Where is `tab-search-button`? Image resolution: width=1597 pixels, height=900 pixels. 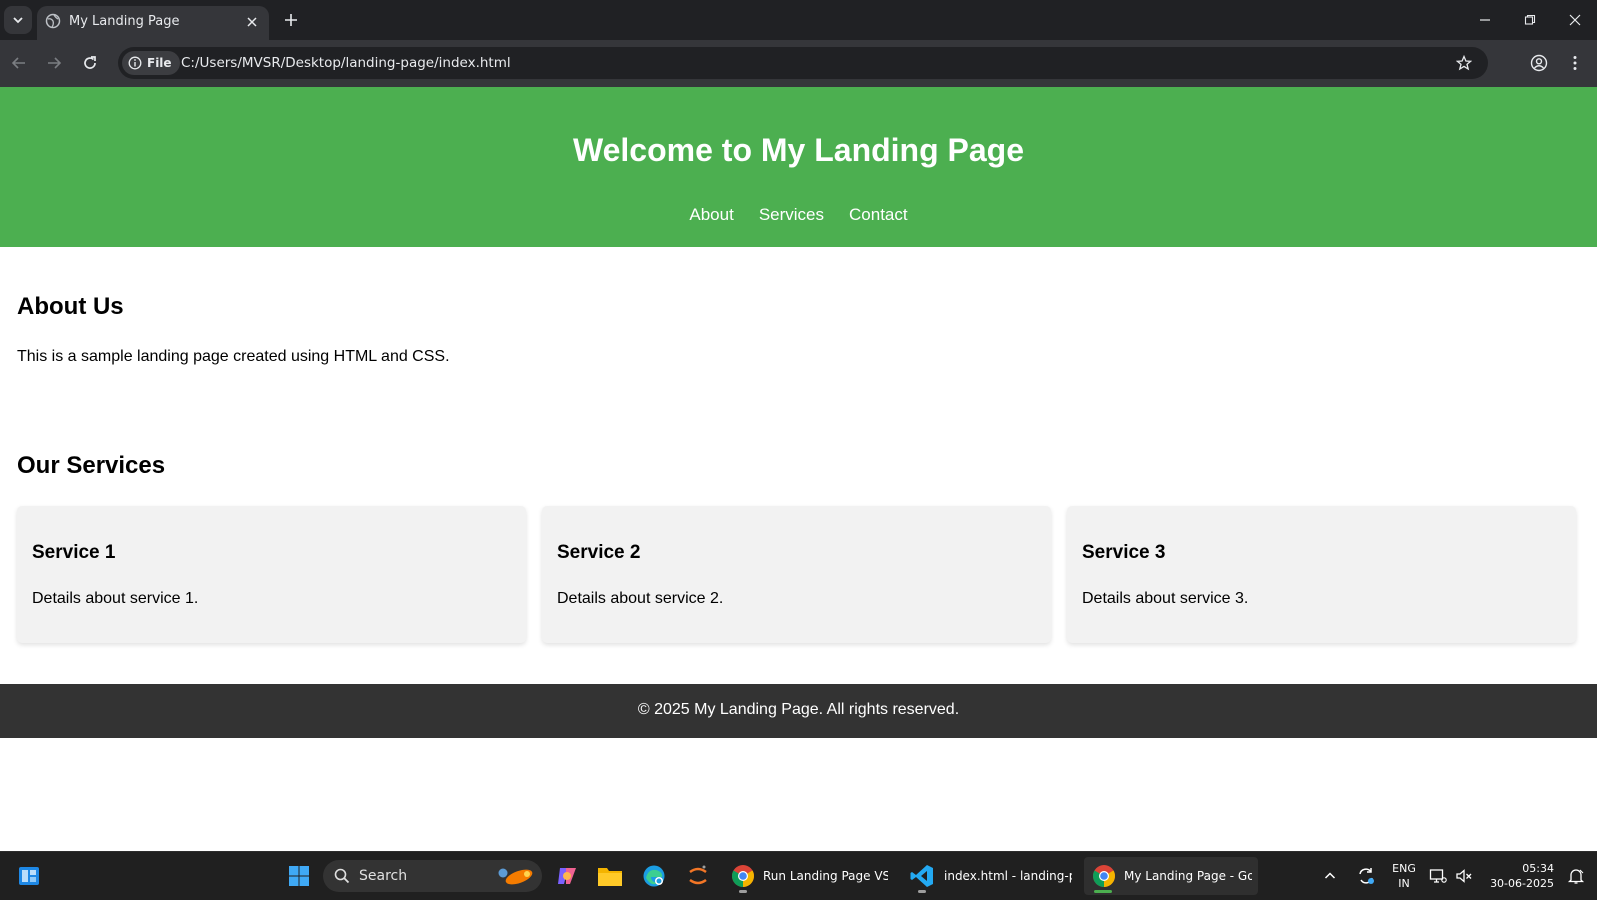
tab-search-button is located at coordinates (18, 20).